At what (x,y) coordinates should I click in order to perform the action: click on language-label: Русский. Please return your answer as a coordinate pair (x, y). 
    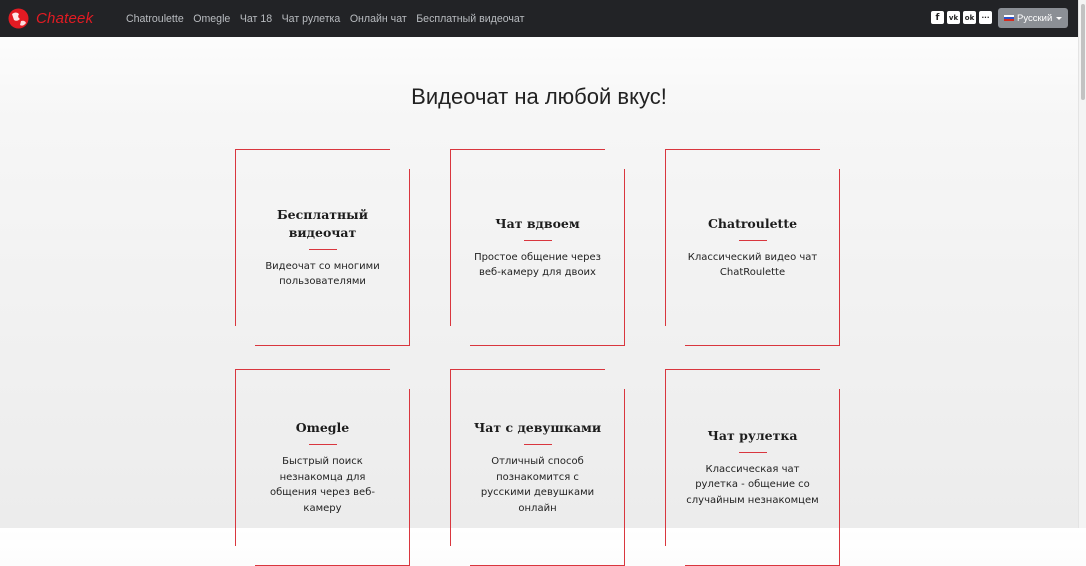
    Looking at the image, I should click on (1035, 18).